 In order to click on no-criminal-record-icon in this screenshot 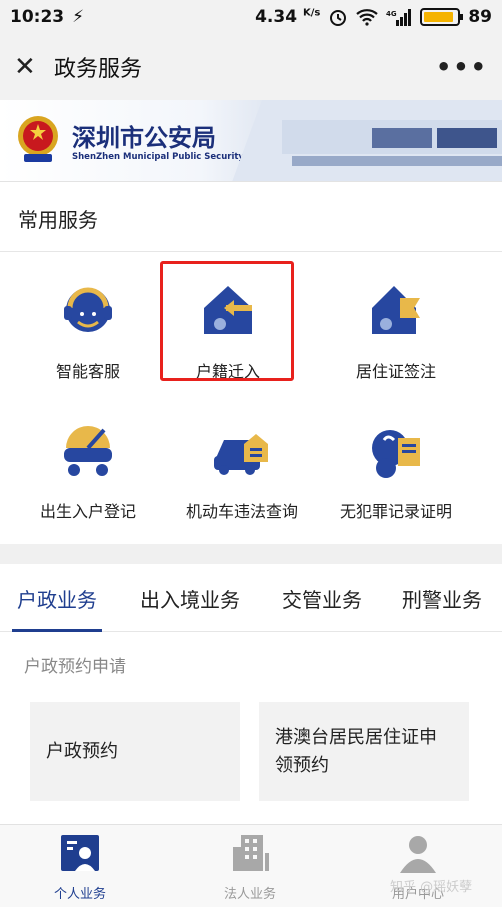, I will do `click(396, 454)`.